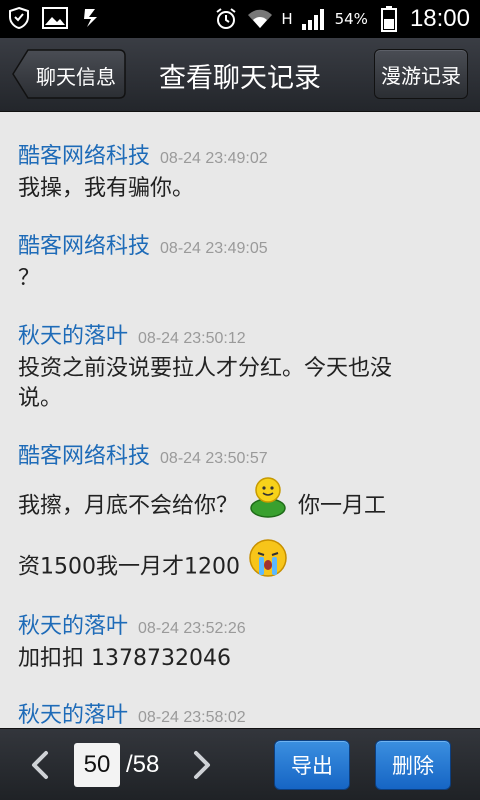  Describe the element at coordinates (389, 19) in the screenshot. I see `battery-icon` at that location.